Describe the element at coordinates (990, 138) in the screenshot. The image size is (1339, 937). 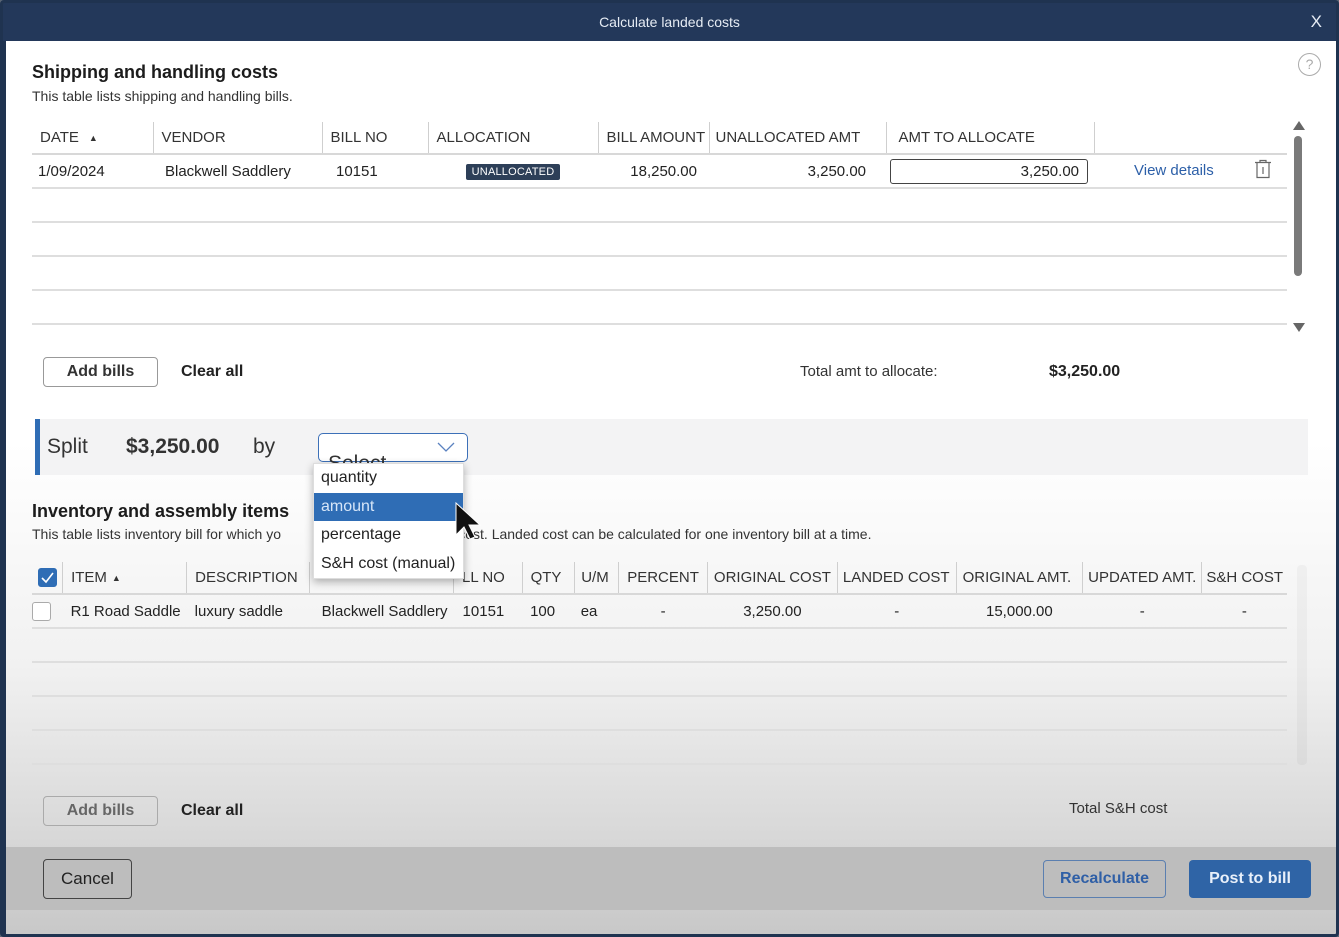
I see `col-amt-to-allocate: AMT TO ALLOCATE` at that location.